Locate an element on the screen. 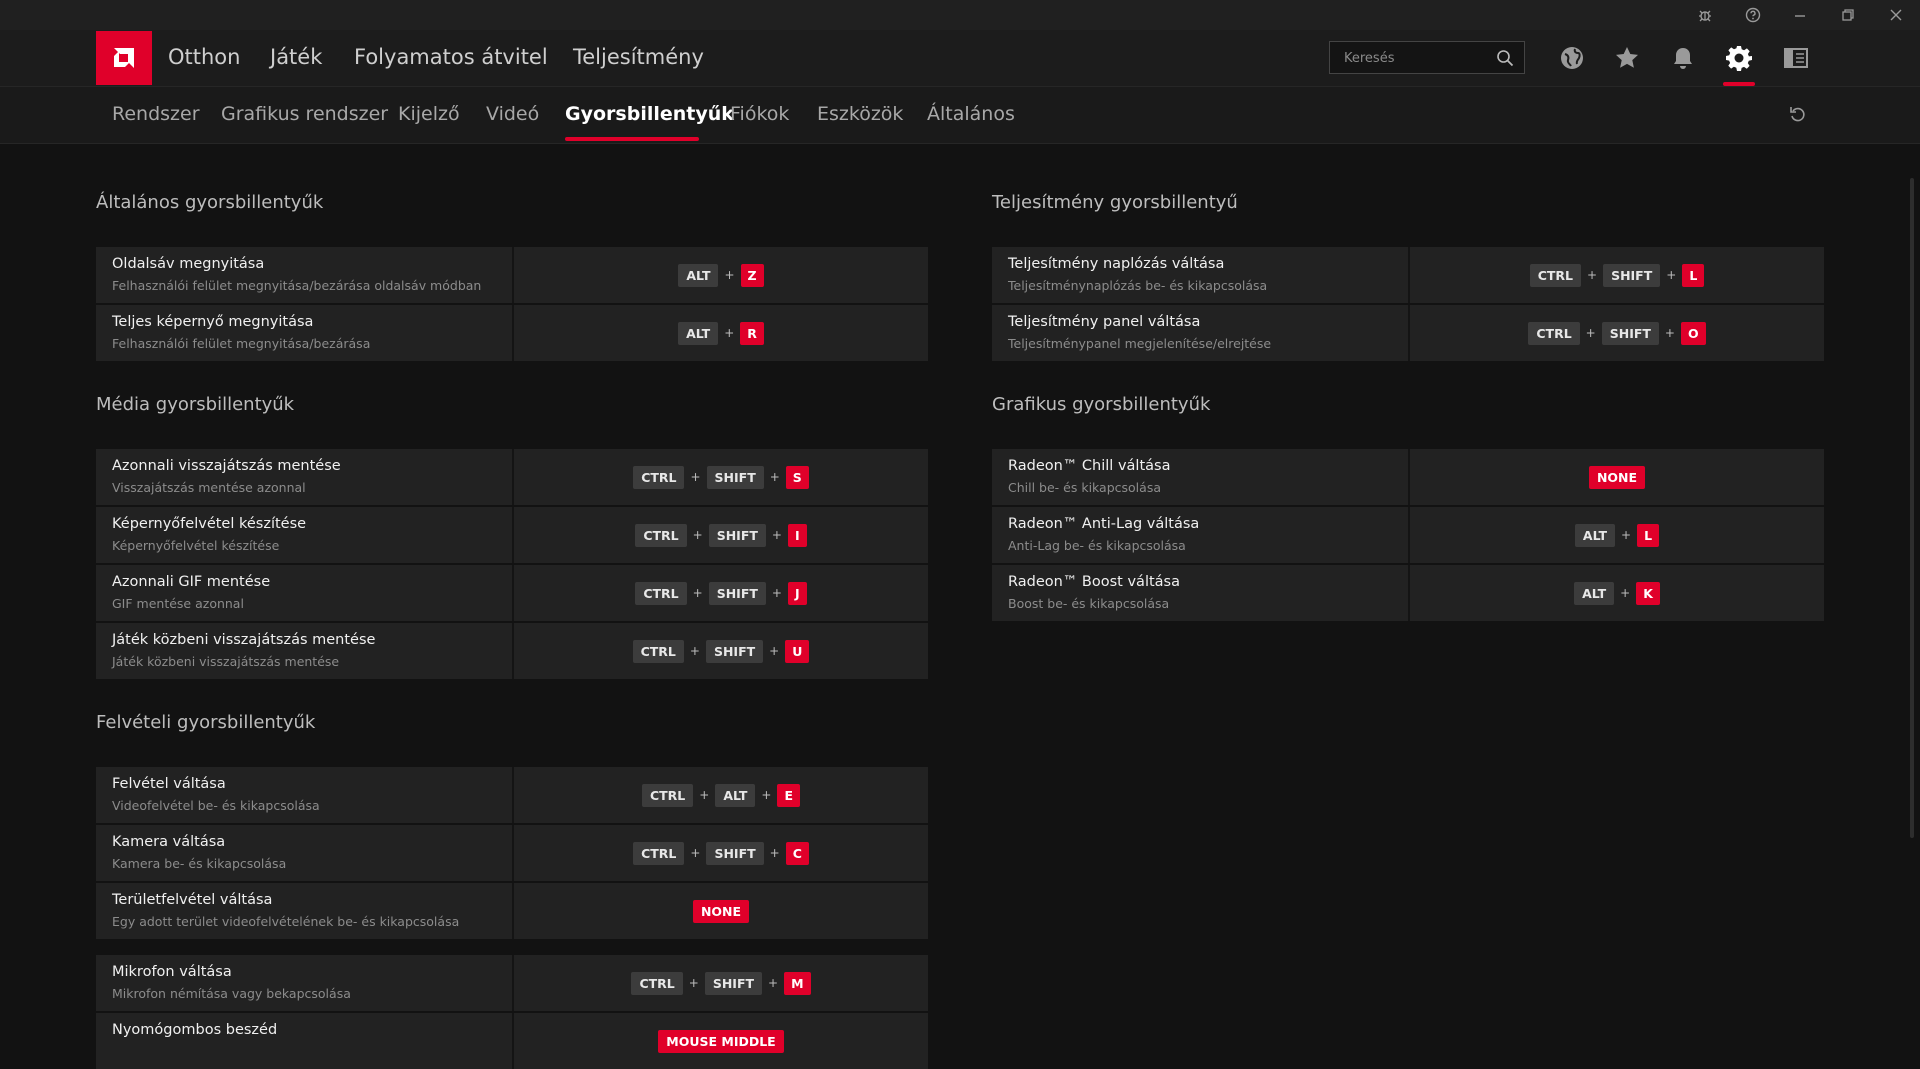 This screenshot has width=1920, height=1069. tab-altalanos: Általános is located at coordinates (971, 114).